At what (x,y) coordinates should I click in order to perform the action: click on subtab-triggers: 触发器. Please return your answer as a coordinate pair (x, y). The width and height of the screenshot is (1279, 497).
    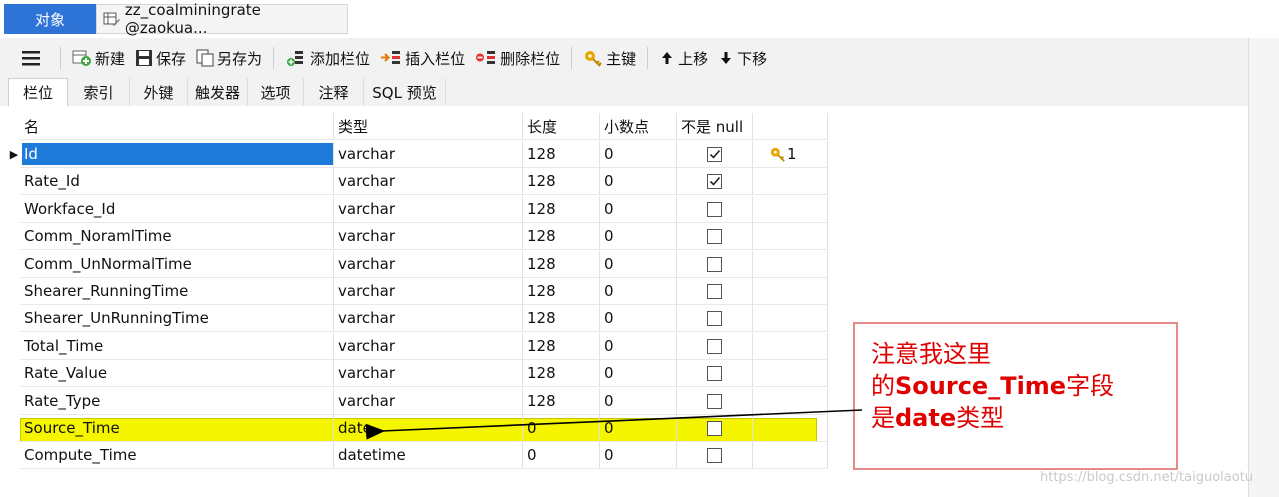
    Looking at the image, I should click on (218, 92).